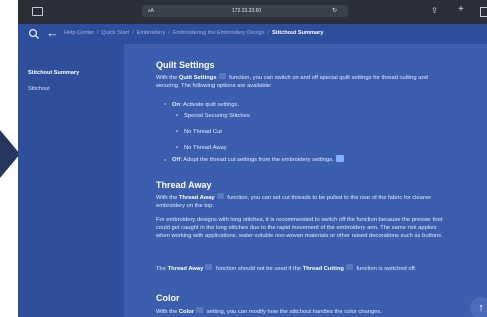 This screenshot has width=487, height=317. What do you see at coordinates (184, 185) in the screenshot?
I see `thread-away-heading: Thread Away` at bounding box center [184, 185].